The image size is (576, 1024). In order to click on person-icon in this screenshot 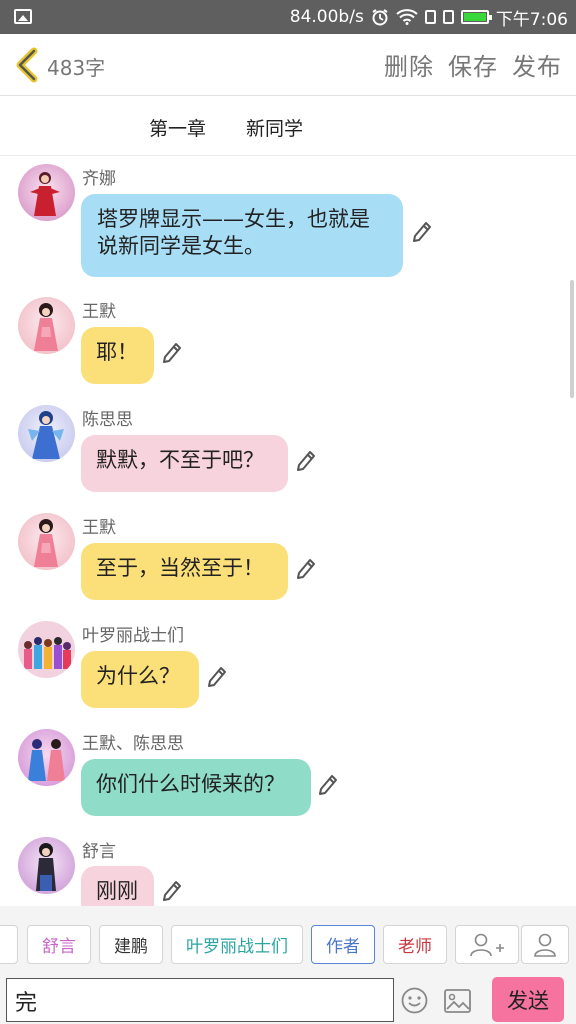, I will do `click(545, 945)`.